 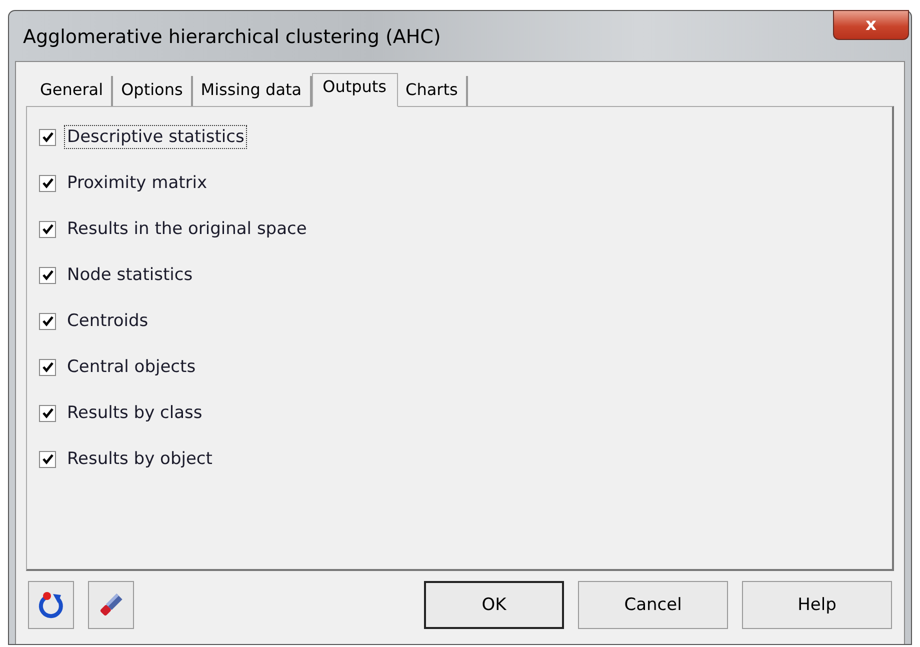 I want to click on checkbox-label: Node statistics, so click(x=130, y=275).